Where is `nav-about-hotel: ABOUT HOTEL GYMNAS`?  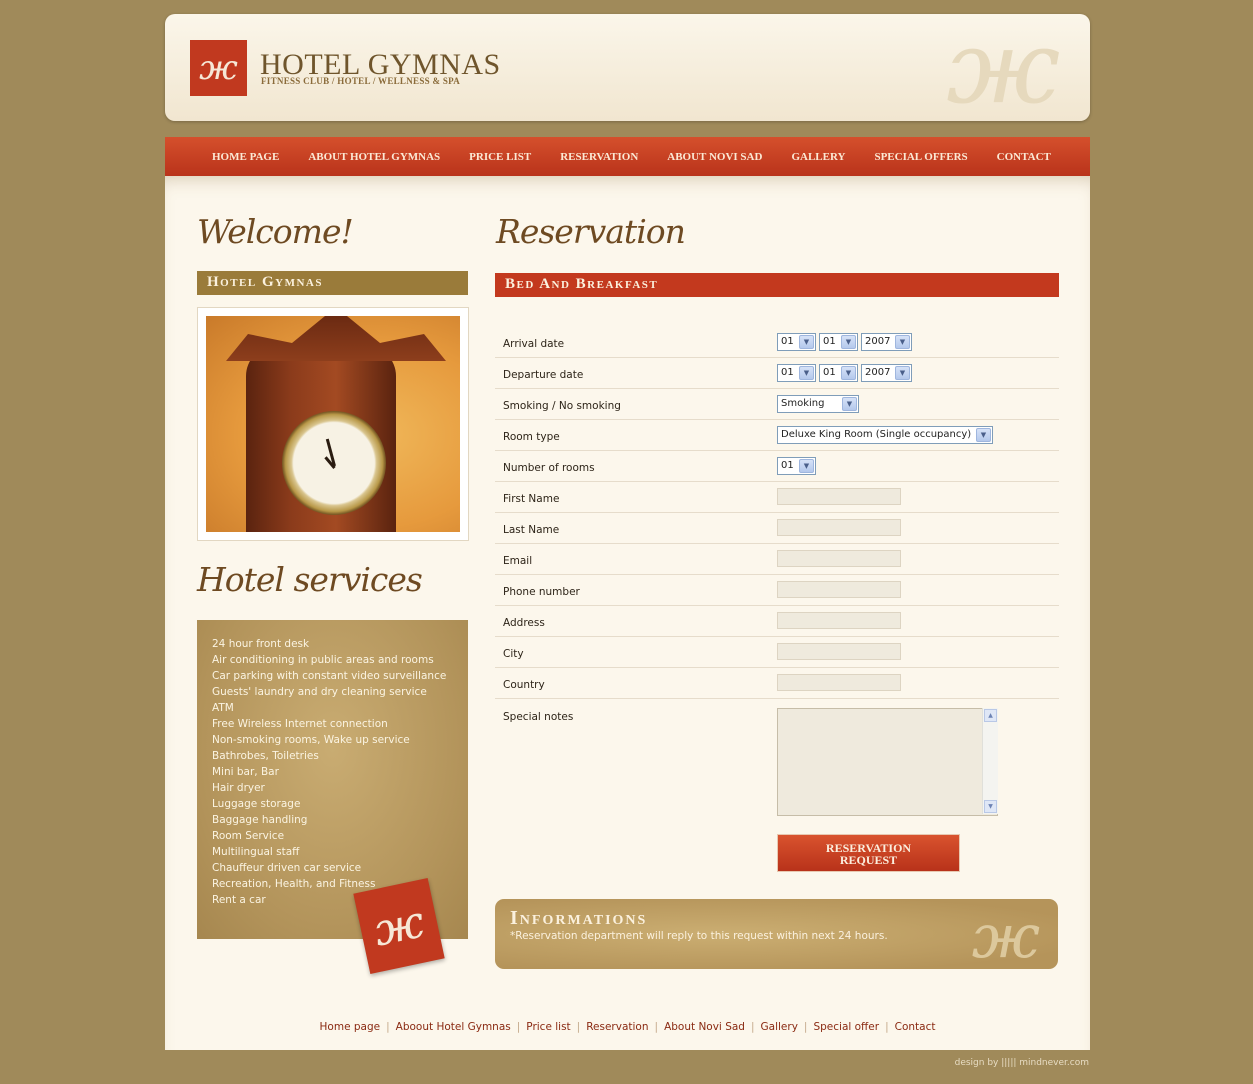 nav-about-hotel: ABOUT HOTEL GYMNAS is located at coordinates (374, 157).